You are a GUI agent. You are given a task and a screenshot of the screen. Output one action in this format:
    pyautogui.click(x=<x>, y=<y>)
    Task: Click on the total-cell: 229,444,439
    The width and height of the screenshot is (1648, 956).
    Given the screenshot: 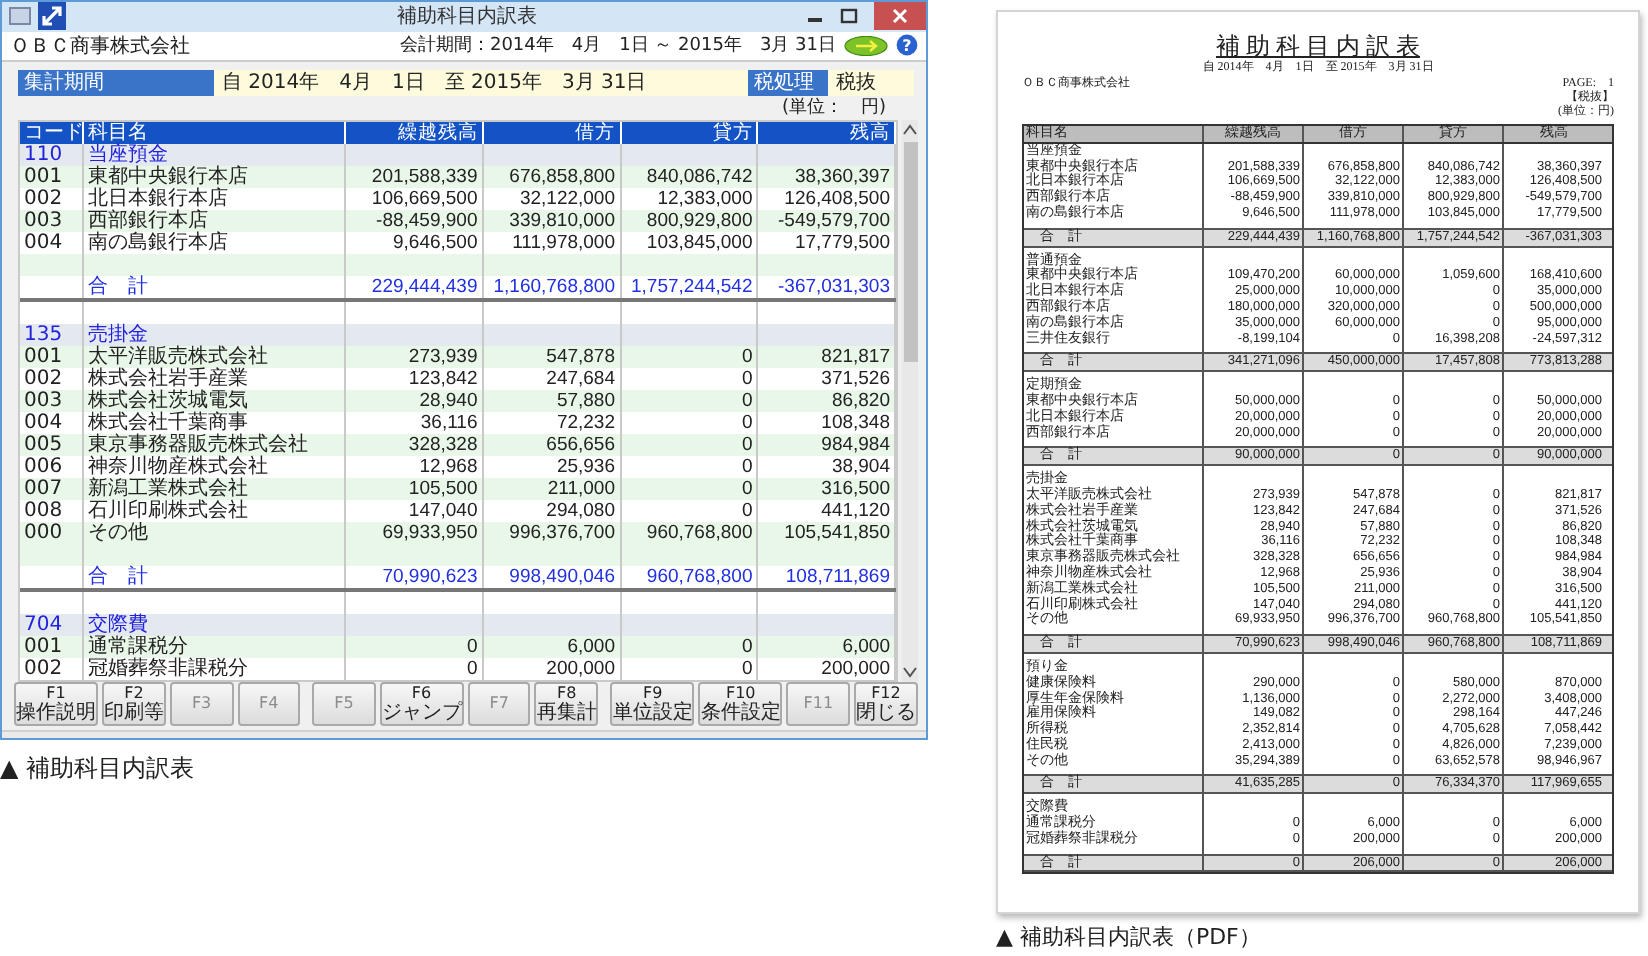 What is the action you would take?
    pyautogui.click(x=415, y=286)
    